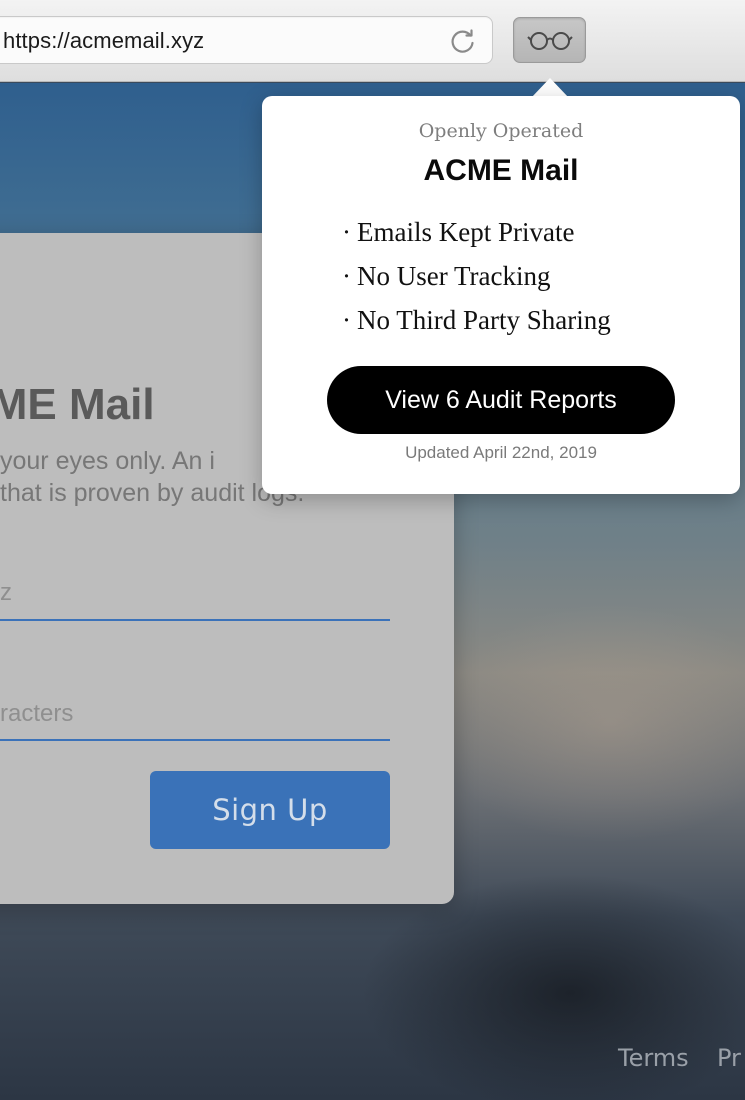 The width and height of the screenshot is (745, 1100). What do you see at coordinates (270, 810) in the screenshot?
I see `signup-button: Sign Up` at bounding box center [270, 810].